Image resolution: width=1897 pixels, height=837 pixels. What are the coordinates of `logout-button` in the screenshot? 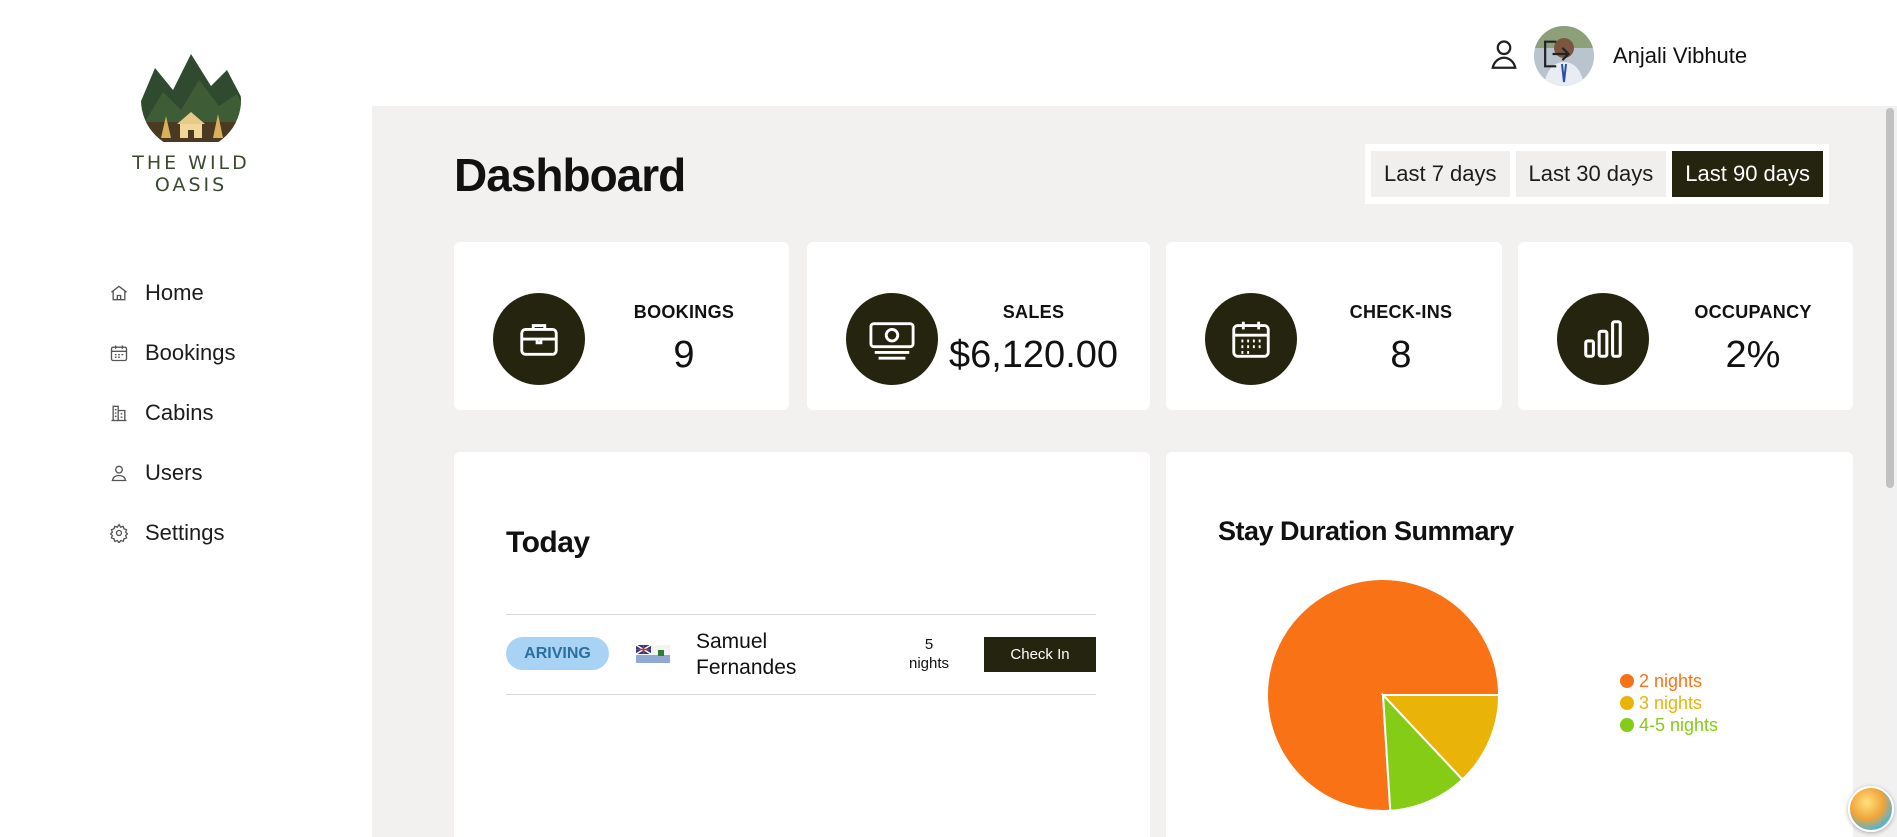 It's located at (1555, 54).